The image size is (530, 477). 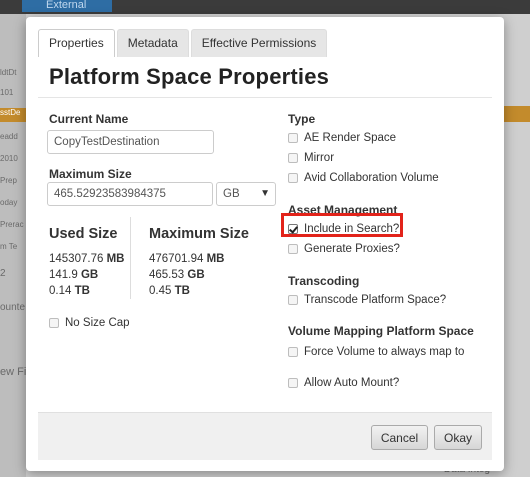 What do you see at coordinates (352, 383) in the screenshot?
I see `allow-auto-mount-label: Allow Auto Mount?` at bounding box center [352, 383].